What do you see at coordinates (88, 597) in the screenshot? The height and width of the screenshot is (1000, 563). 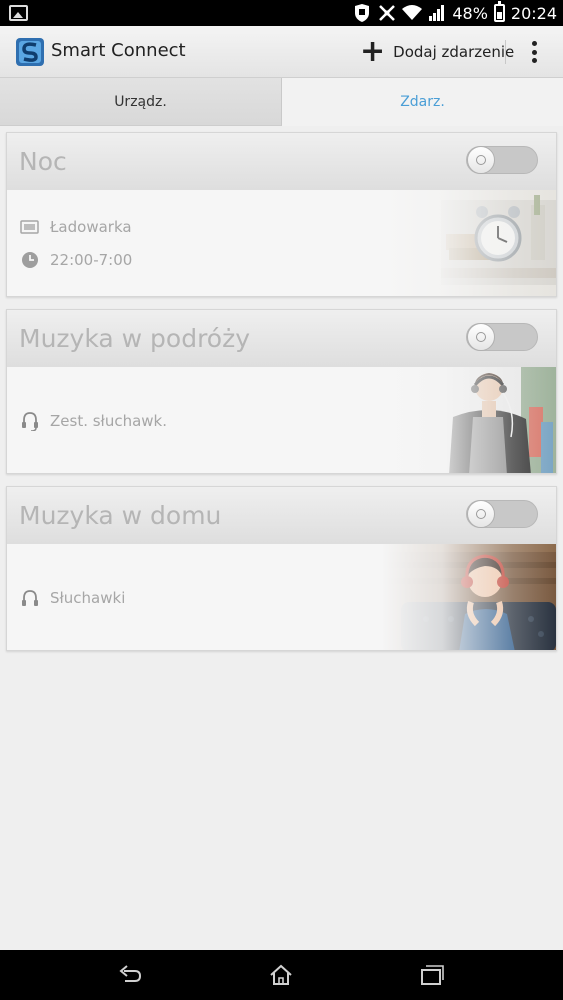 I see `event-condition-text: Słuchawki` at bounding box center [88, 597].